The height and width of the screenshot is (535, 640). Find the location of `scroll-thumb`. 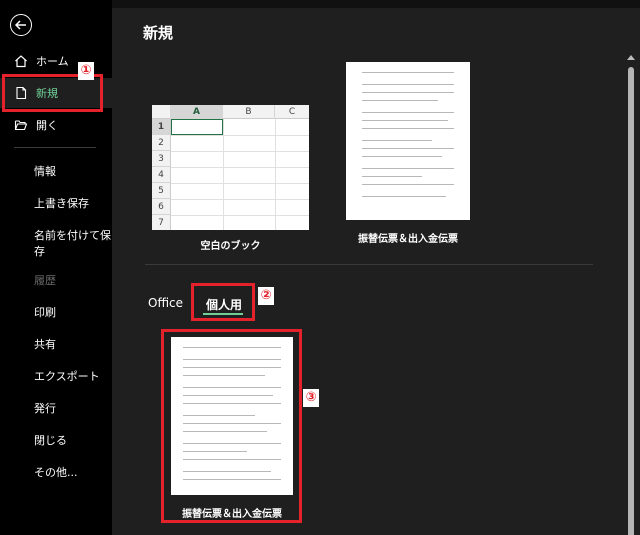

scroll-thumb is located at coordinates (631, 301).